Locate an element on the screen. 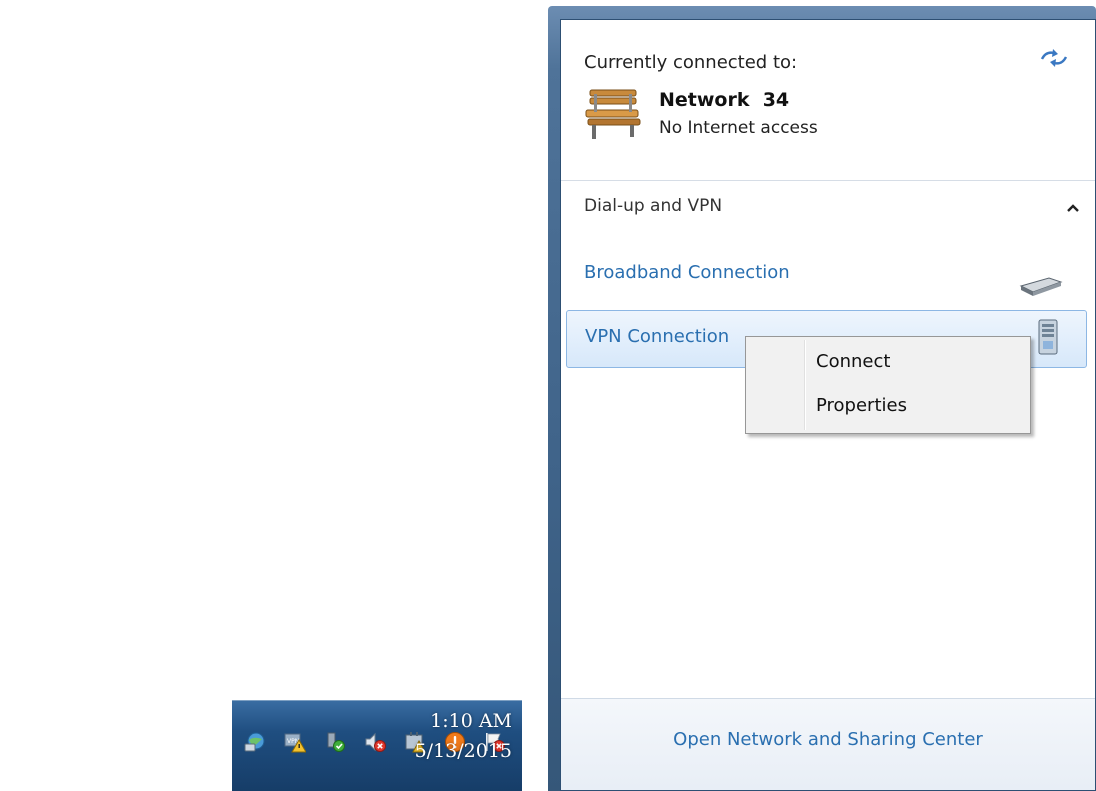 This screenshot has height=791, width=1096. connection-label: Broadband Connection is located at coordinates (687, 272).